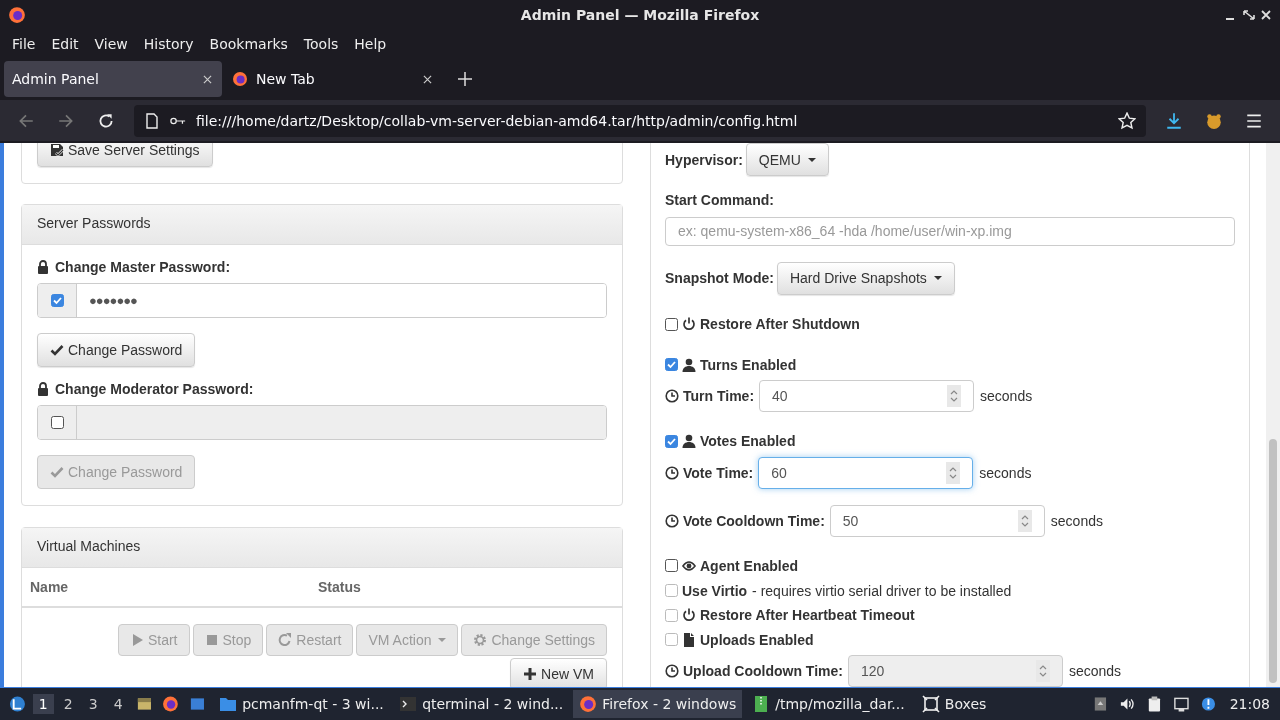  I want to click on field-label: Start Command:, so click(719, 200).